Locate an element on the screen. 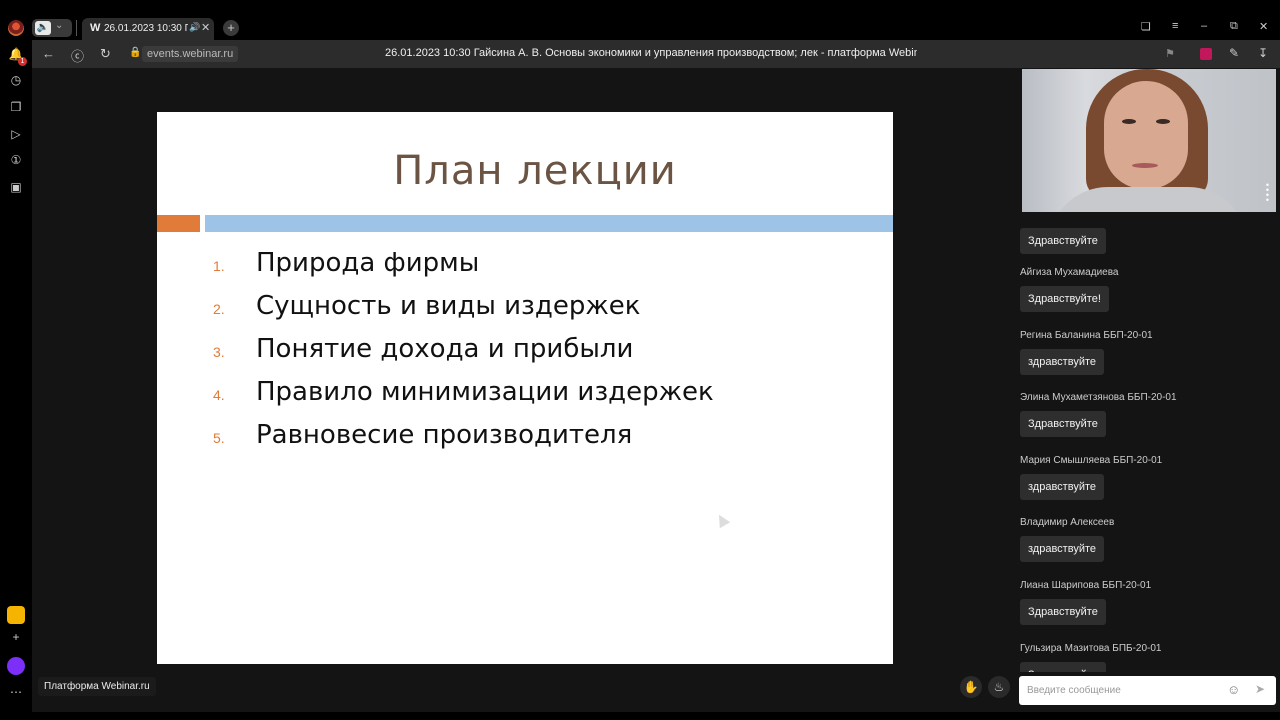  reload-icon: ↻ is located at coordinates (105, 54).